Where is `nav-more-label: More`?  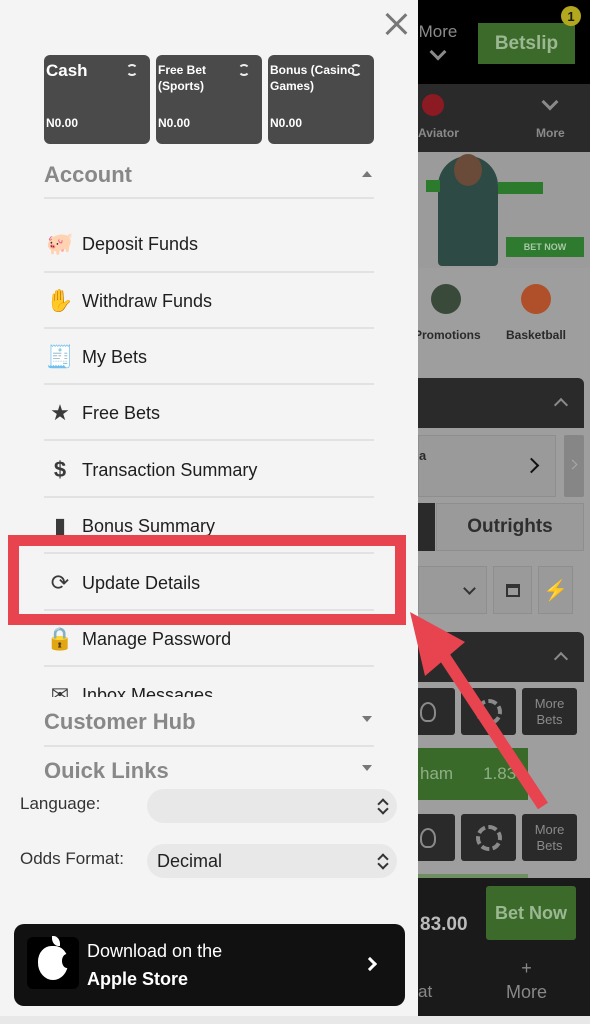 nav-more-label: More is located at coordinates (550, 133).